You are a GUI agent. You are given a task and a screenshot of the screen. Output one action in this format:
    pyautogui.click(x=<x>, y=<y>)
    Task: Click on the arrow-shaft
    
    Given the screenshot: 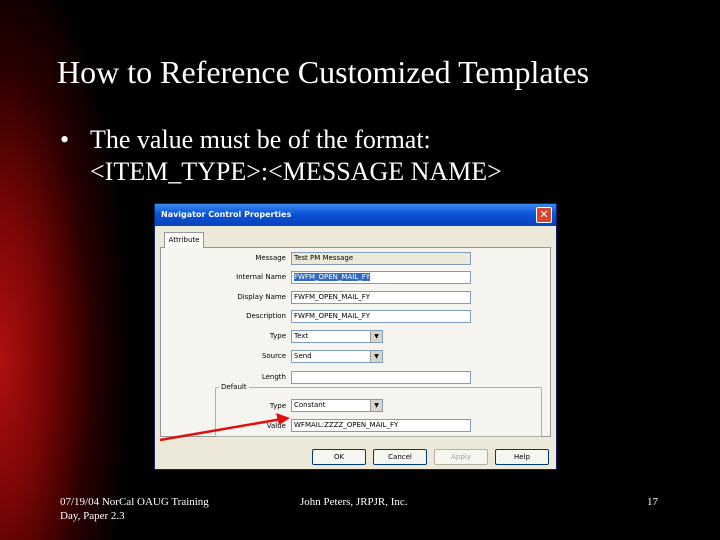 What is the action you would take?
    pyautogui.click(x=221, y=429)
    